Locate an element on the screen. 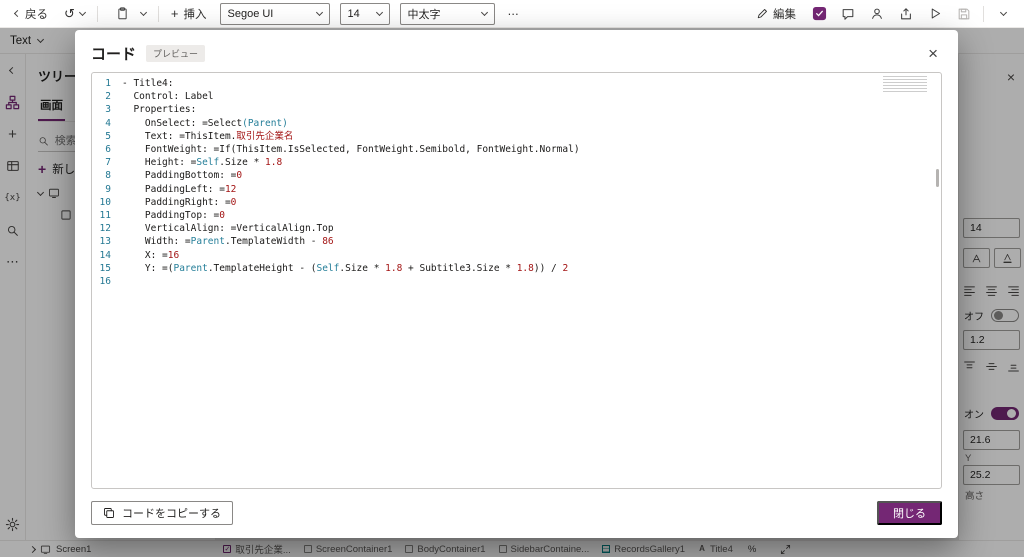  more-icon: ⋯ is located at coordinates (513, 14).